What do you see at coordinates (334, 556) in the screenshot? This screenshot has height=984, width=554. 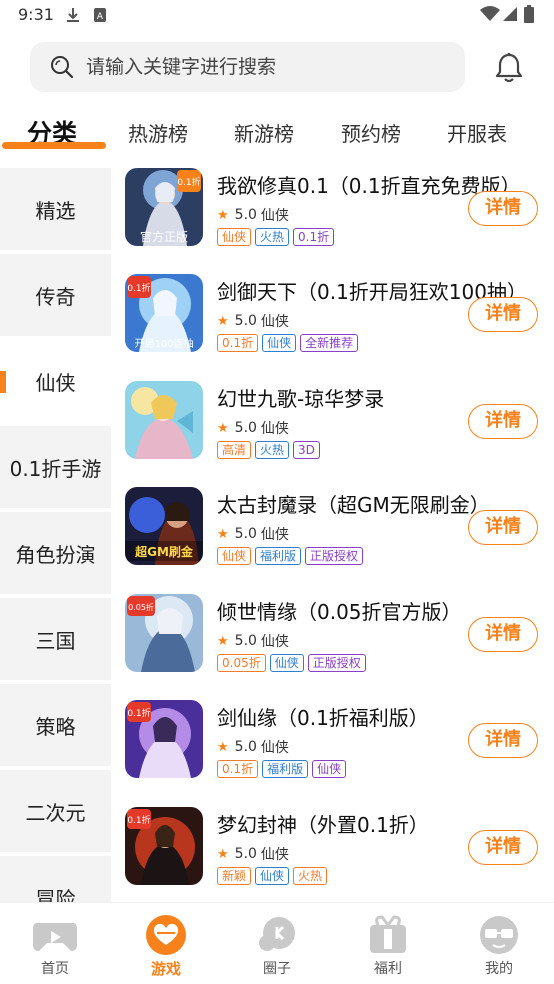 I see `tag: 正版授权` at bounding box center [334, 556].